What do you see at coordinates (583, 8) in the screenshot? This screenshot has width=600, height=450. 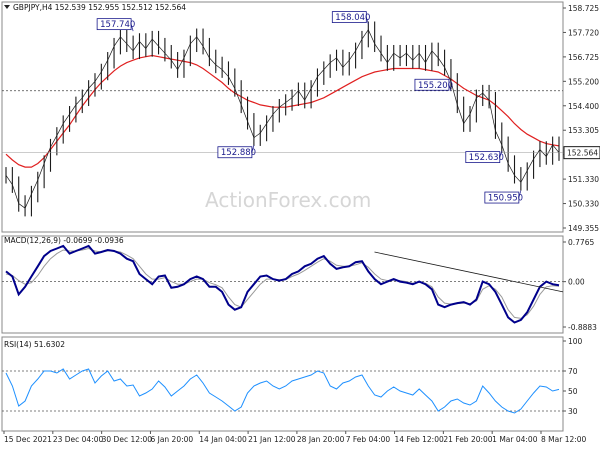 I see `price-y-tick-label: 158.725` at bounding box center [583, 8].